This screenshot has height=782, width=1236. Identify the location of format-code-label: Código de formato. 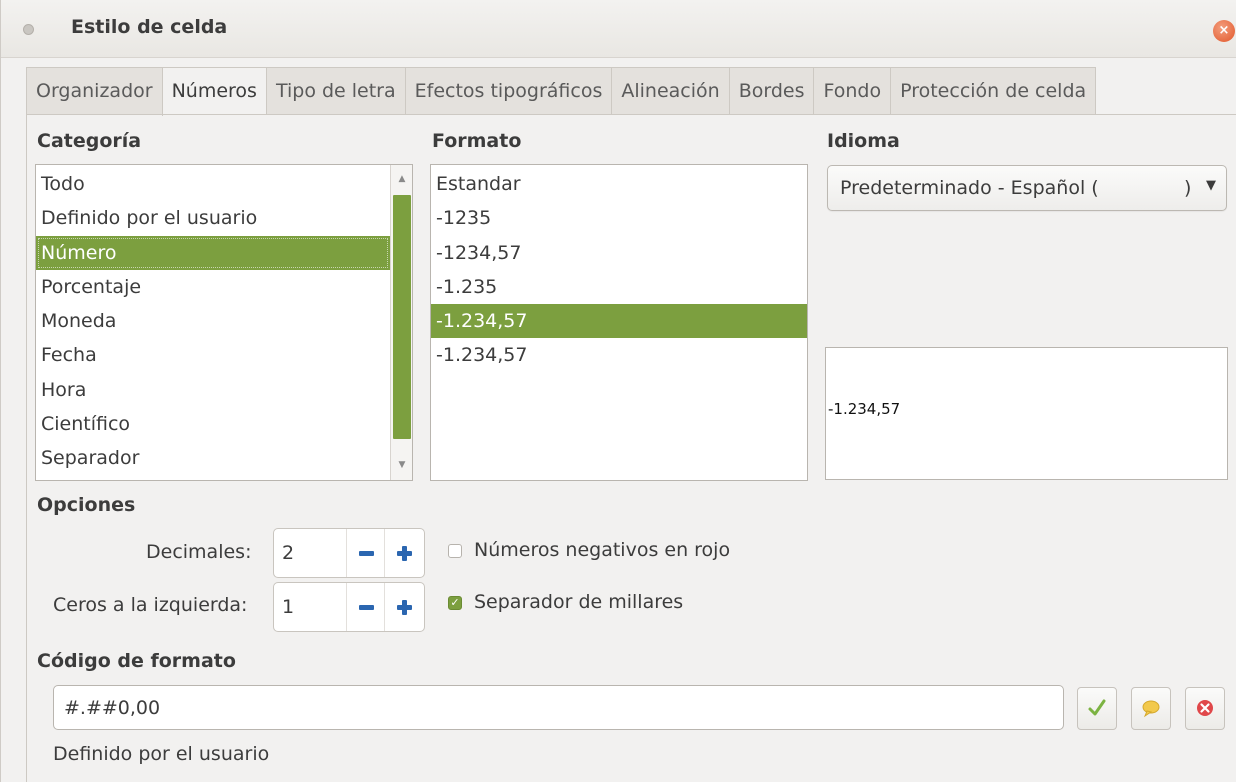
(136, 661).